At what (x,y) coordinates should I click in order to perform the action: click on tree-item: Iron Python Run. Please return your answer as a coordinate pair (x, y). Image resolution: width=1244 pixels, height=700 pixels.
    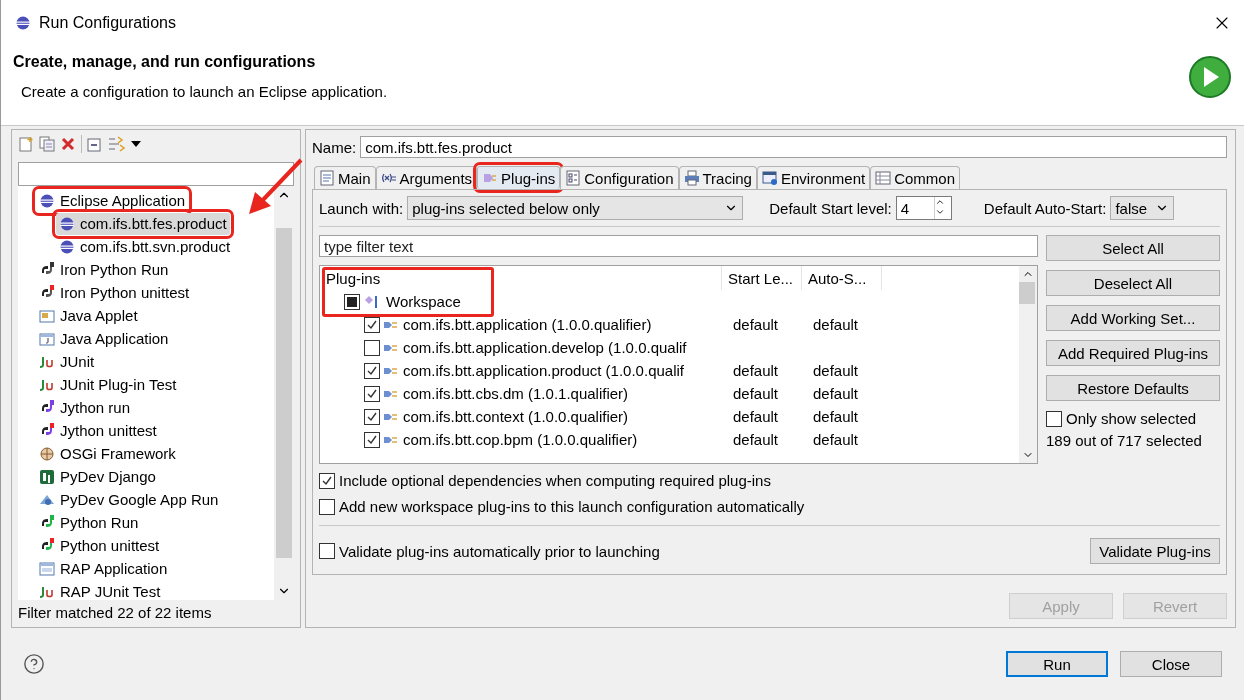
    Looking at the image, I should click on (104, 269).